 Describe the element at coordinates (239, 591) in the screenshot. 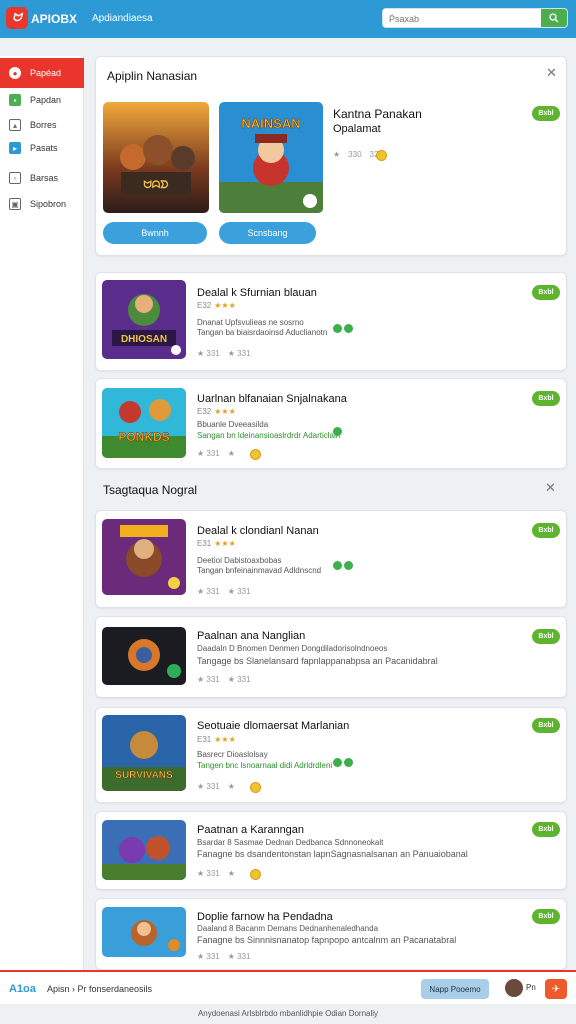

I see `view-icon: ★ 331` at that location.